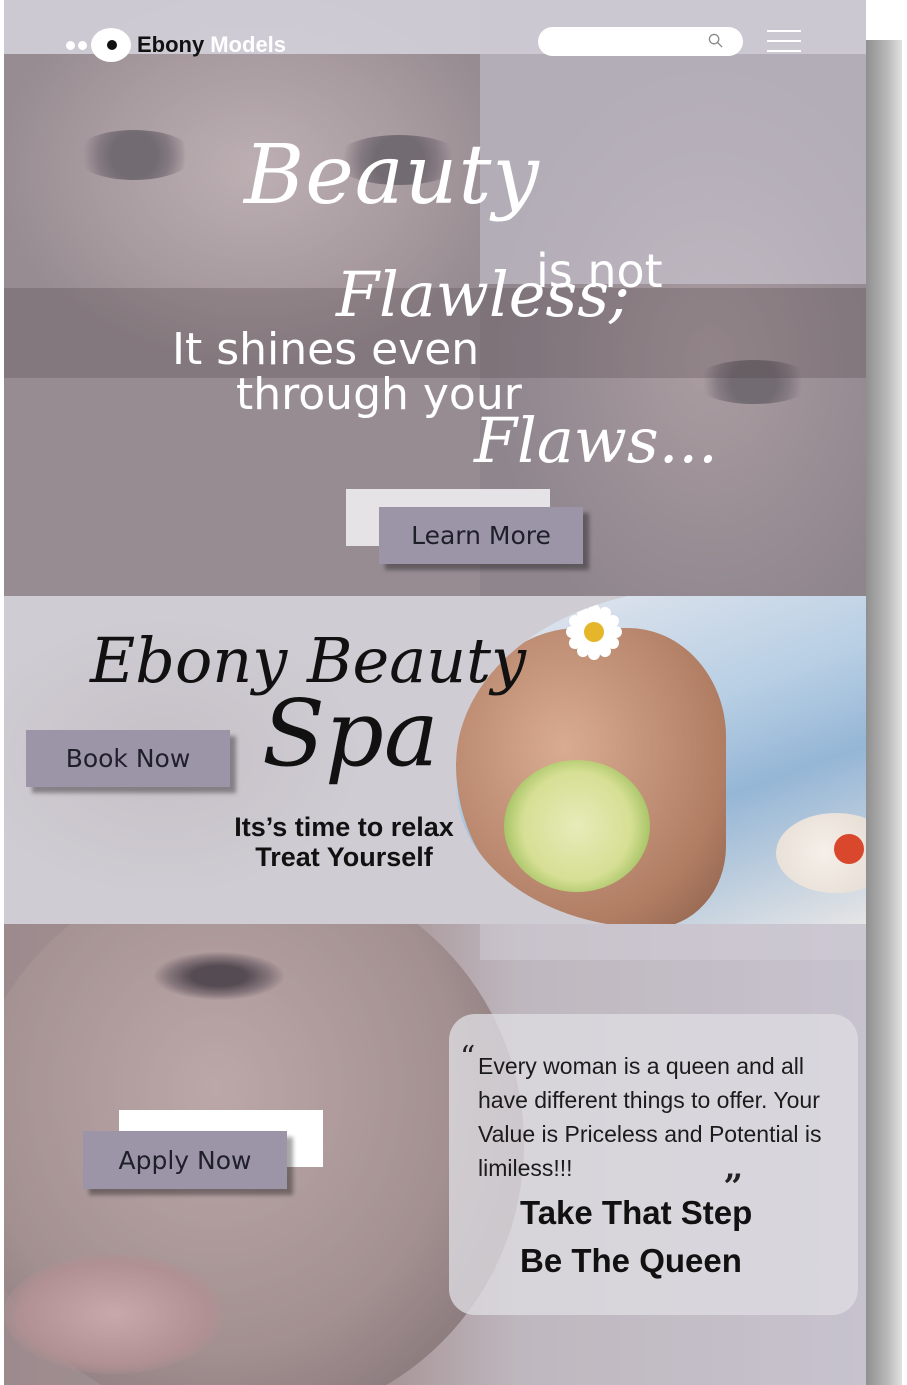  What do you see at coordinates (631, 1260) in the screenshot?
I see `cta-line2: Be The Queen` at bounding box center [631, 1260].